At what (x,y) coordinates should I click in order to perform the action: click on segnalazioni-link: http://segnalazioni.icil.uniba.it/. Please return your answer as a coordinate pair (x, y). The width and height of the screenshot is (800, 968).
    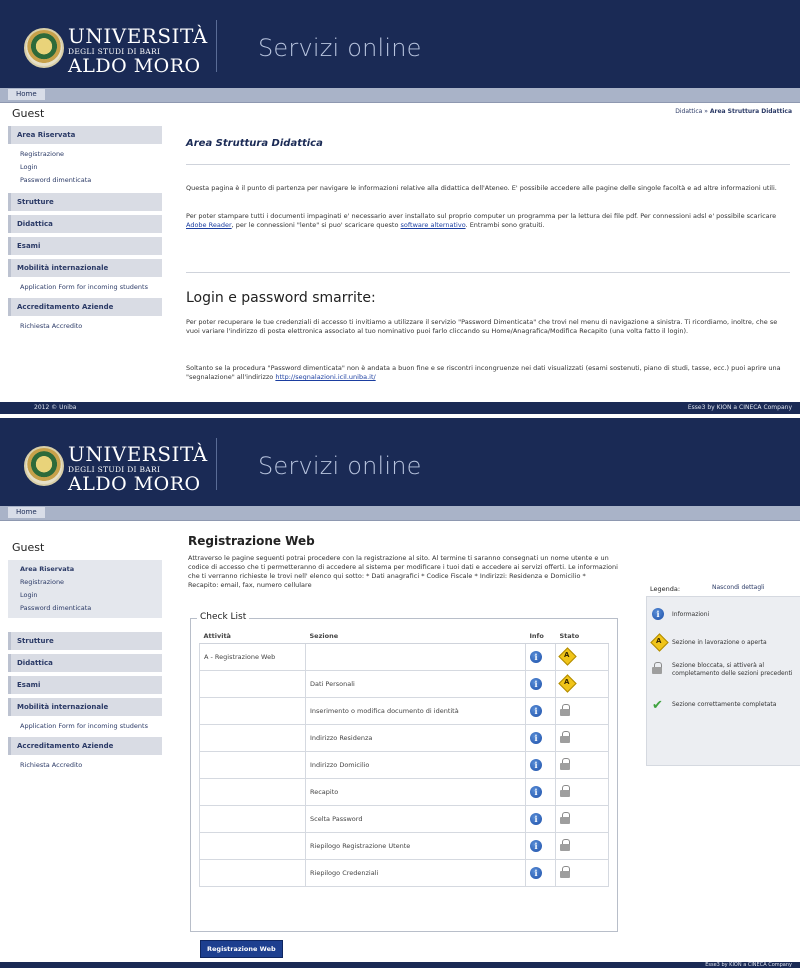
    Looking at the image, I should click on (325, 377).